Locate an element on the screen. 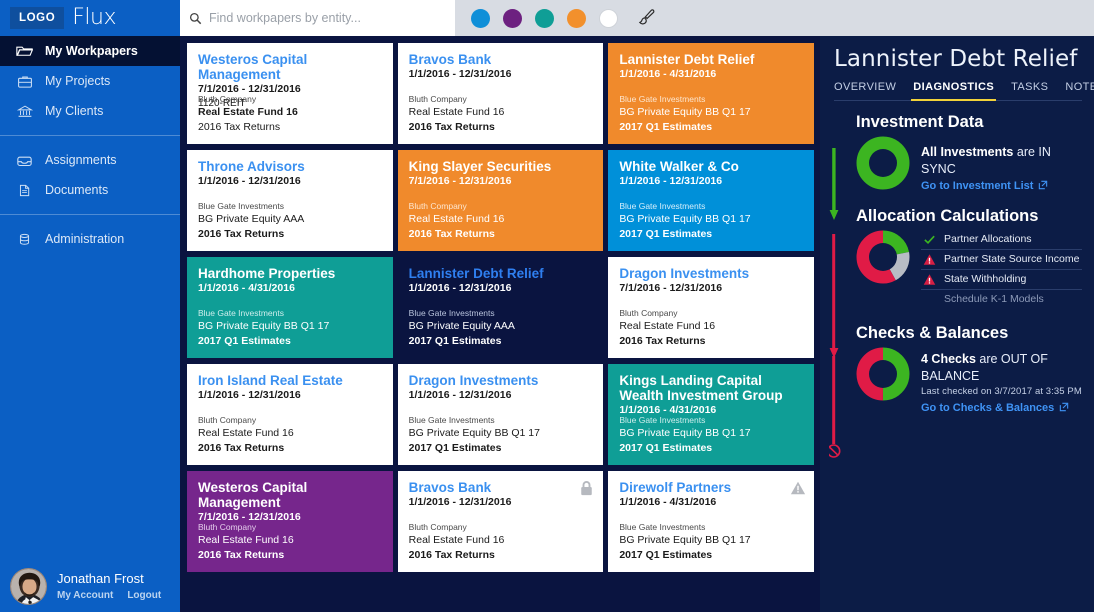 This screenshot has height=612, width=1094. brand-area: LOGO Flux is located at coordinates (90, 18).